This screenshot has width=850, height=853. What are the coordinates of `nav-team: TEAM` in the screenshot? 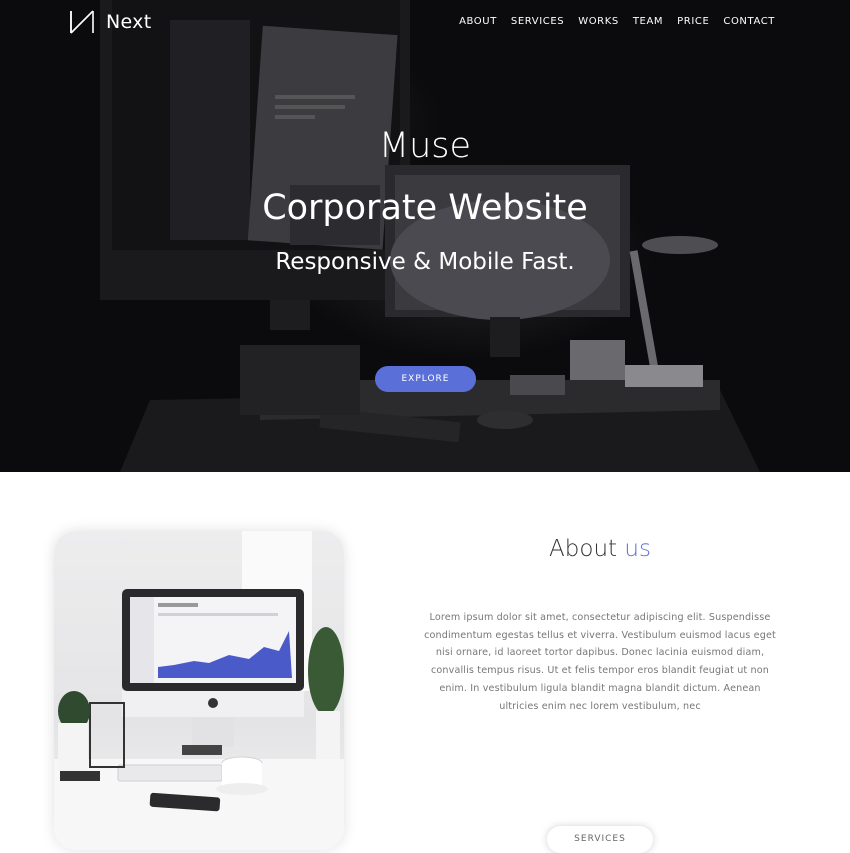 It's located at (648, 21).